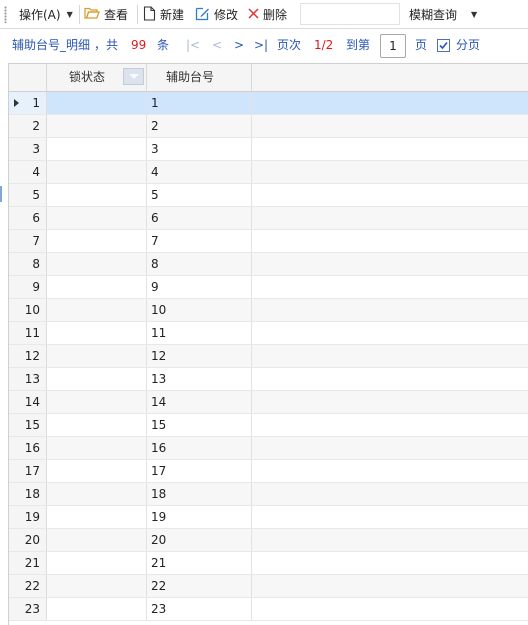 The width and height of the screenshot is (528, 625). Describe the element at coordinates (199, 218) in the screenshot. I see `aux-code-cell: 6` at that location.